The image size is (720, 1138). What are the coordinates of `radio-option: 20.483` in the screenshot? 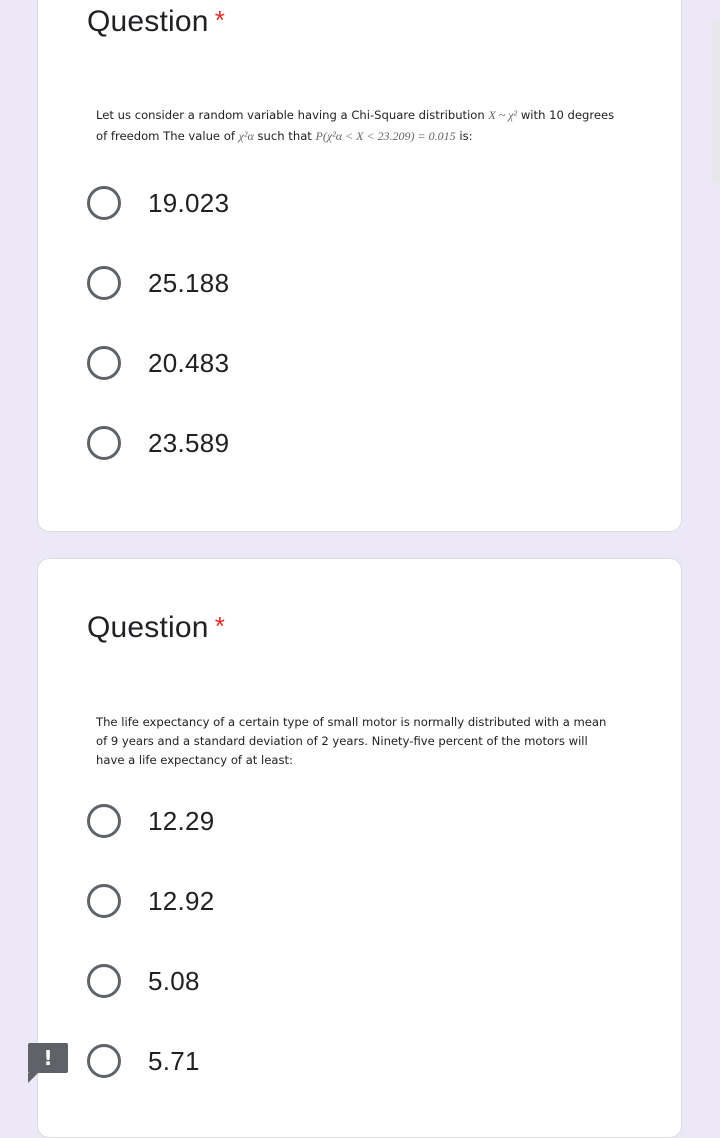 It's located at (158, 363).